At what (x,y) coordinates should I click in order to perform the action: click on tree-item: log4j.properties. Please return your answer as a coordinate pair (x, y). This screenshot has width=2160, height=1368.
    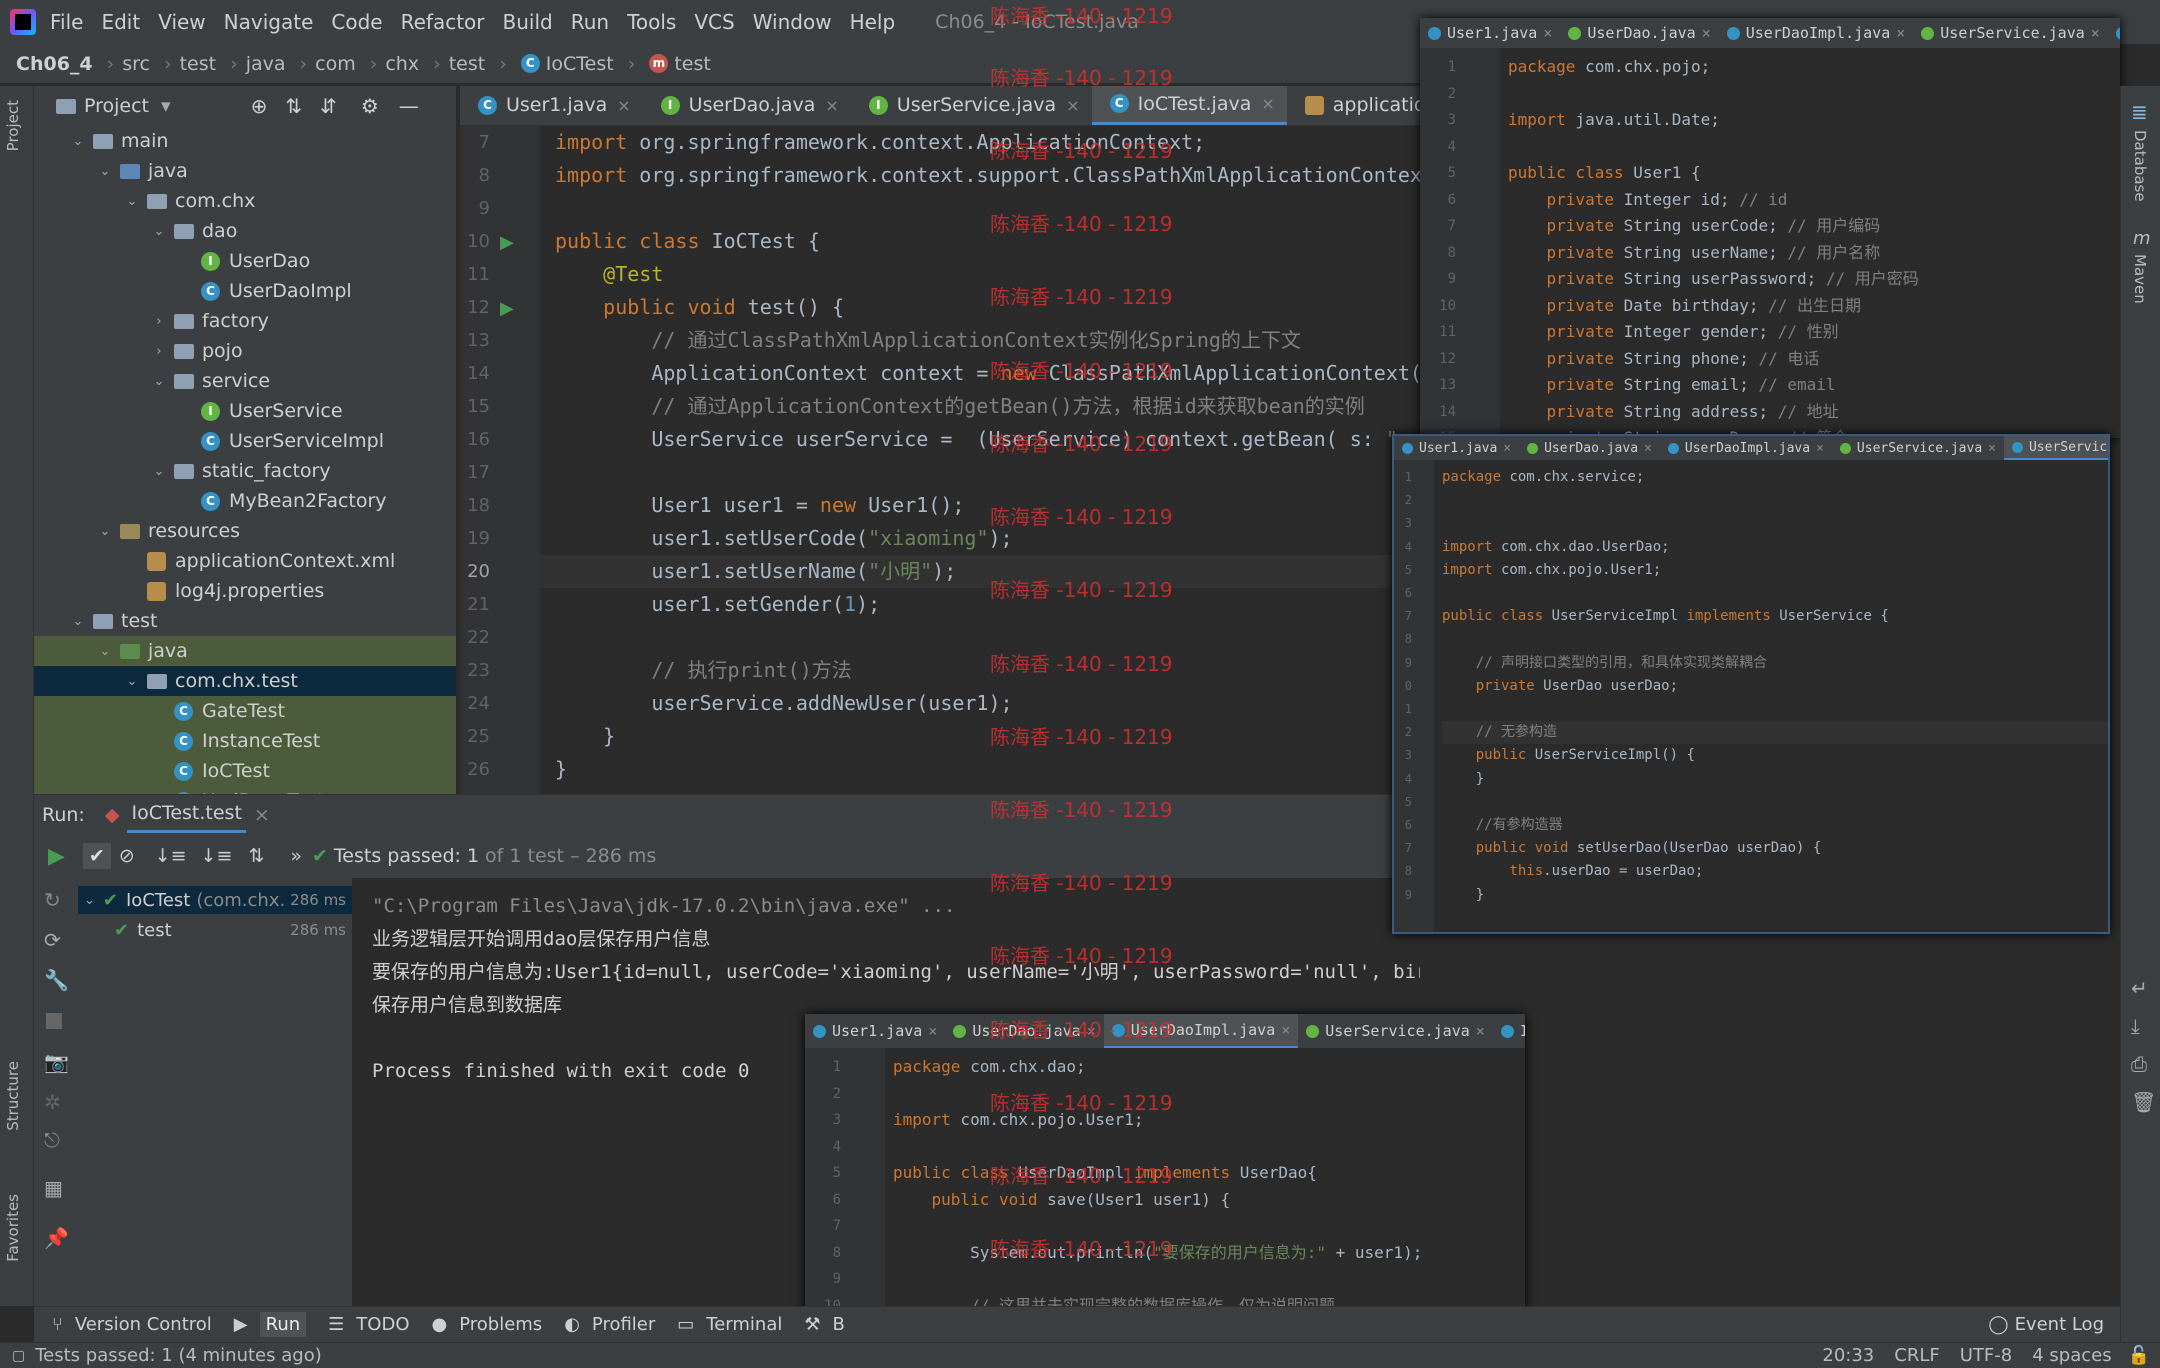
    Looking at the image, I should click on (245, 591).